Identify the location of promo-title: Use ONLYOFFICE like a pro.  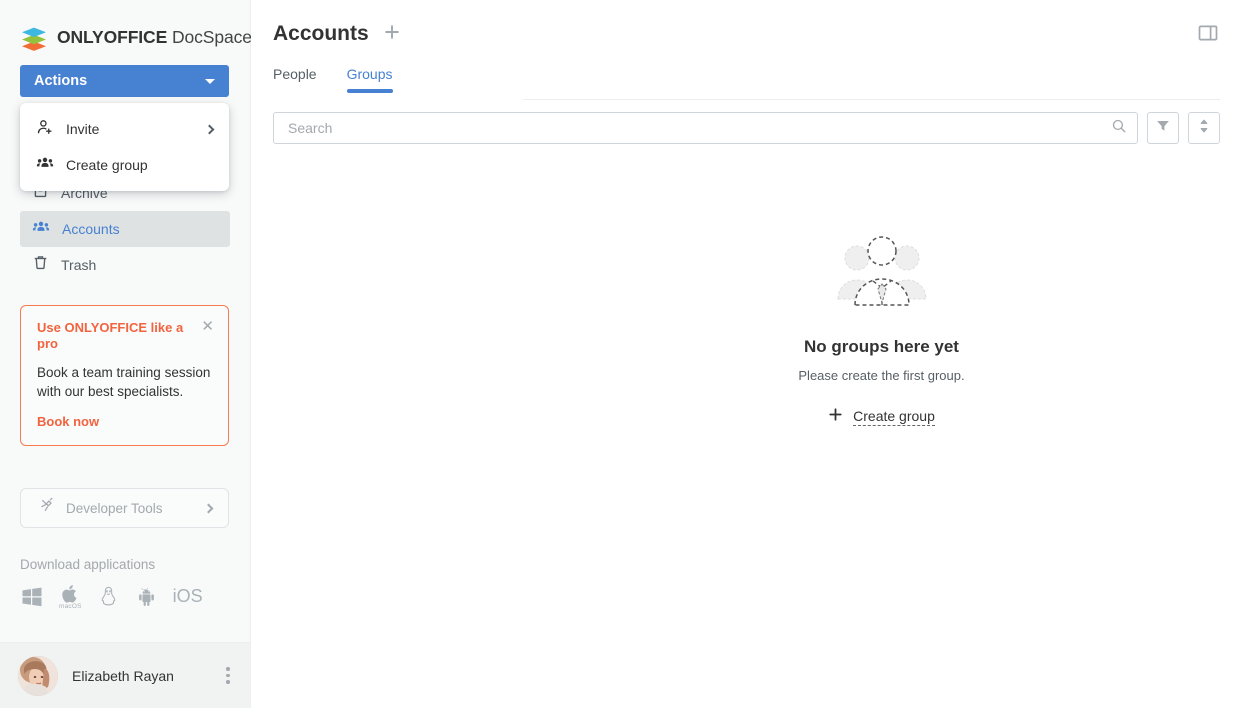
(110, 335).